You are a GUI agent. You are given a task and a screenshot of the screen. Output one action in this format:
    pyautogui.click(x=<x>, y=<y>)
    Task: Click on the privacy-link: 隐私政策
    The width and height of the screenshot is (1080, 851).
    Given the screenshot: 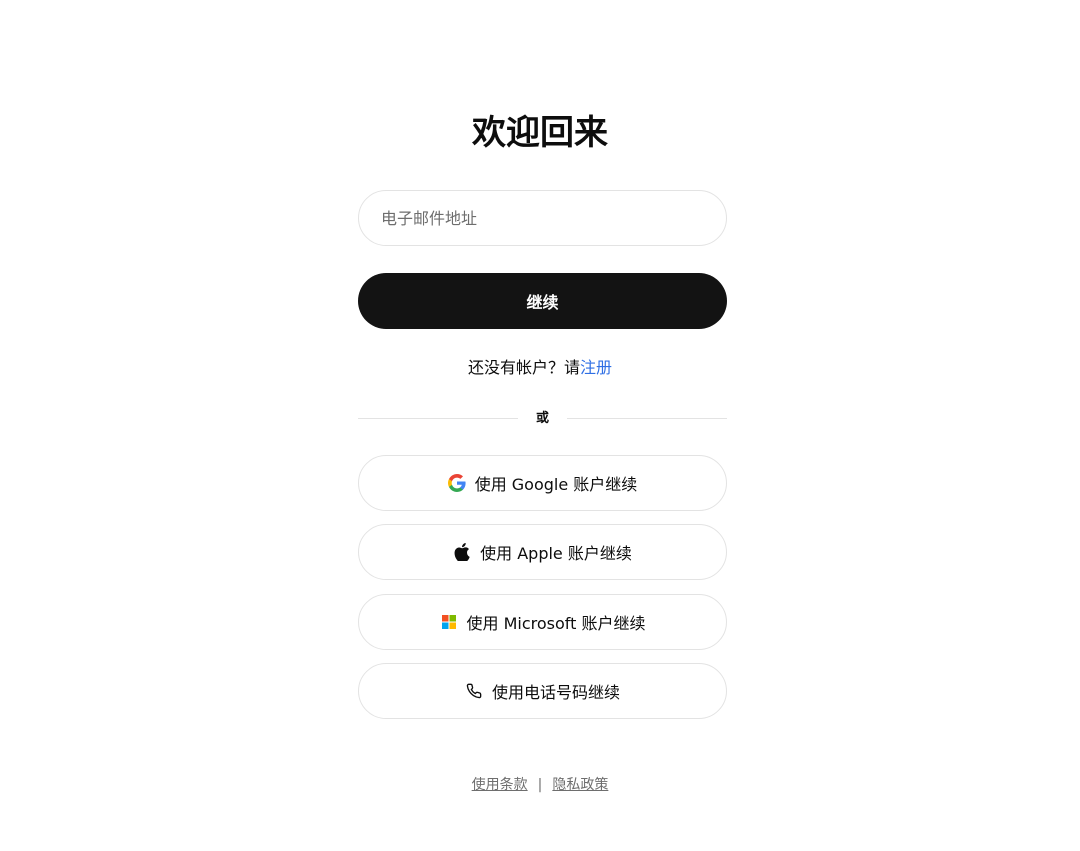 What is the action you would take?
    pyautogui.click(x=580, y=785)
    